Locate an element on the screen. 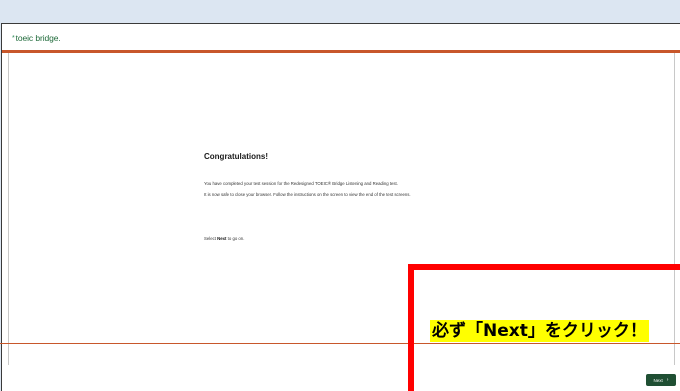  chevron-right-icon: › is located at coordinates (667, 380).